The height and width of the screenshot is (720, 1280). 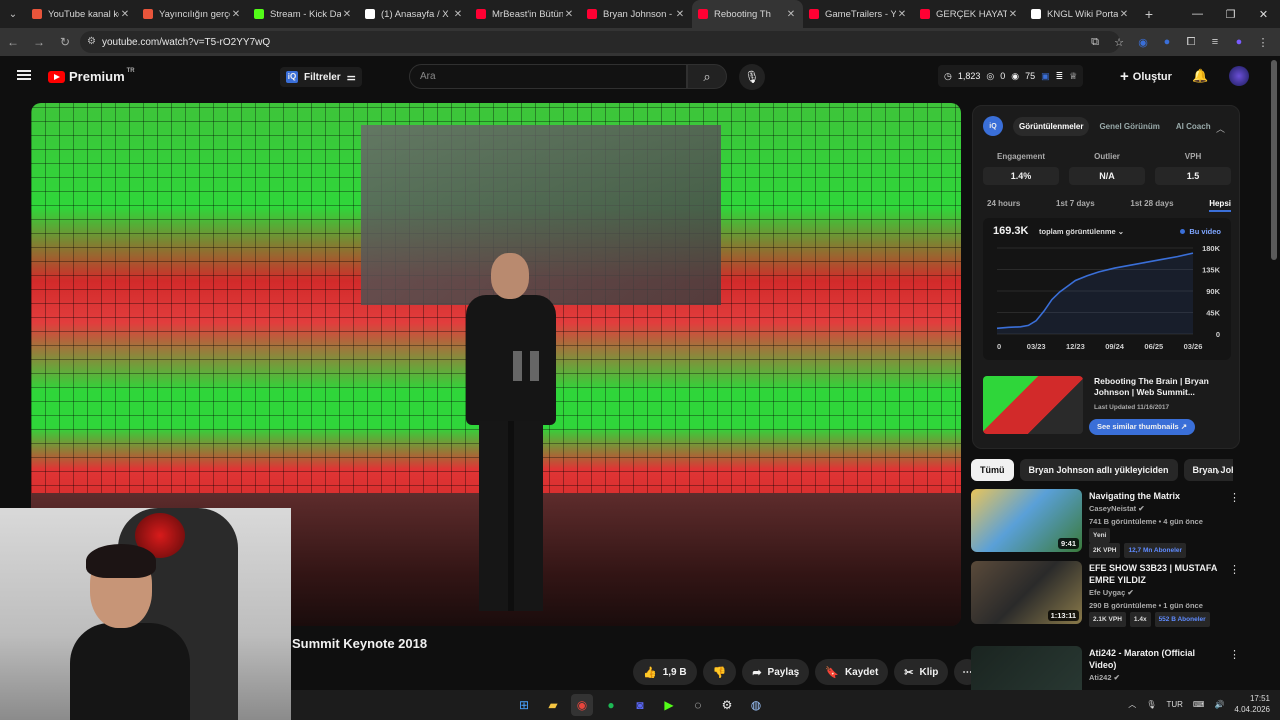 I want to click on create-button: + Oluştur, so click(x=1146, y=76).